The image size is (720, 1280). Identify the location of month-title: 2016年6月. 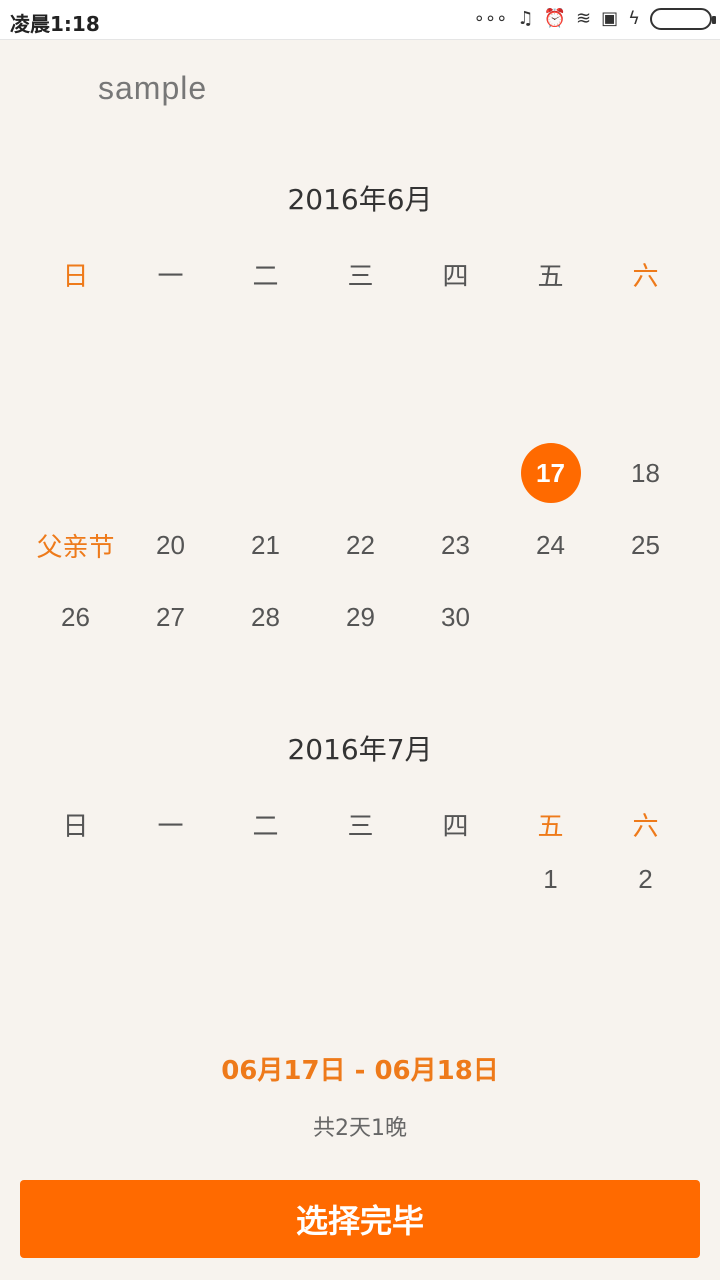
(360, 199).